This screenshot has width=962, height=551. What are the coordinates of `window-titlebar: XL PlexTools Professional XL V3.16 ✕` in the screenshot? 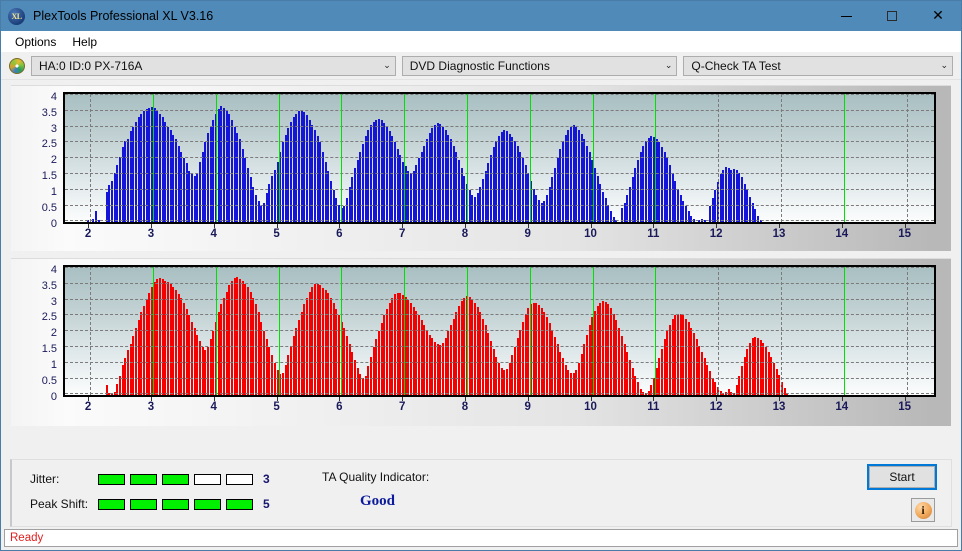 It's located at (481, 16).